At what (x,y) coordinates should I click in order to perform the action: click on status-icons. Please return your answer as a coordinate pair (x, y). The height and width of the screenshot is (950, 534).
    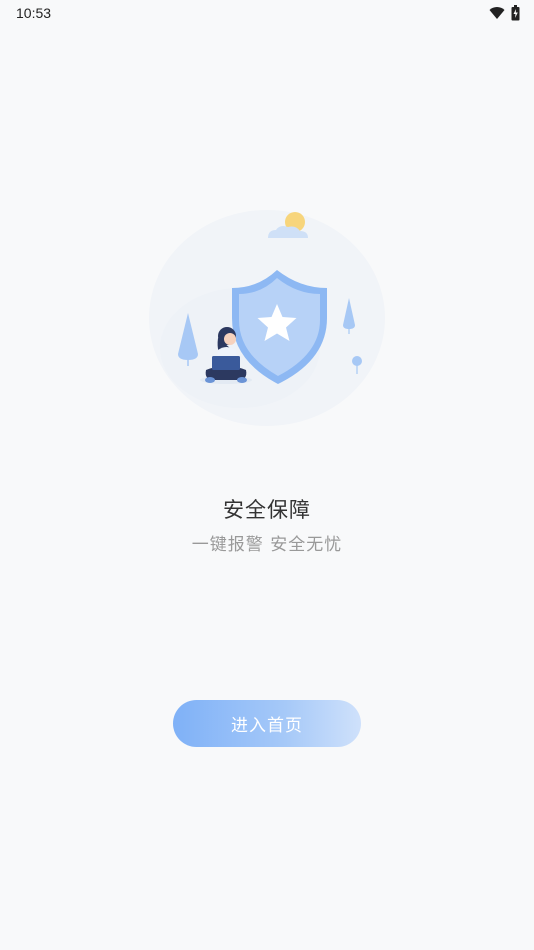
    Looking at the image, I should click on (504, 13).